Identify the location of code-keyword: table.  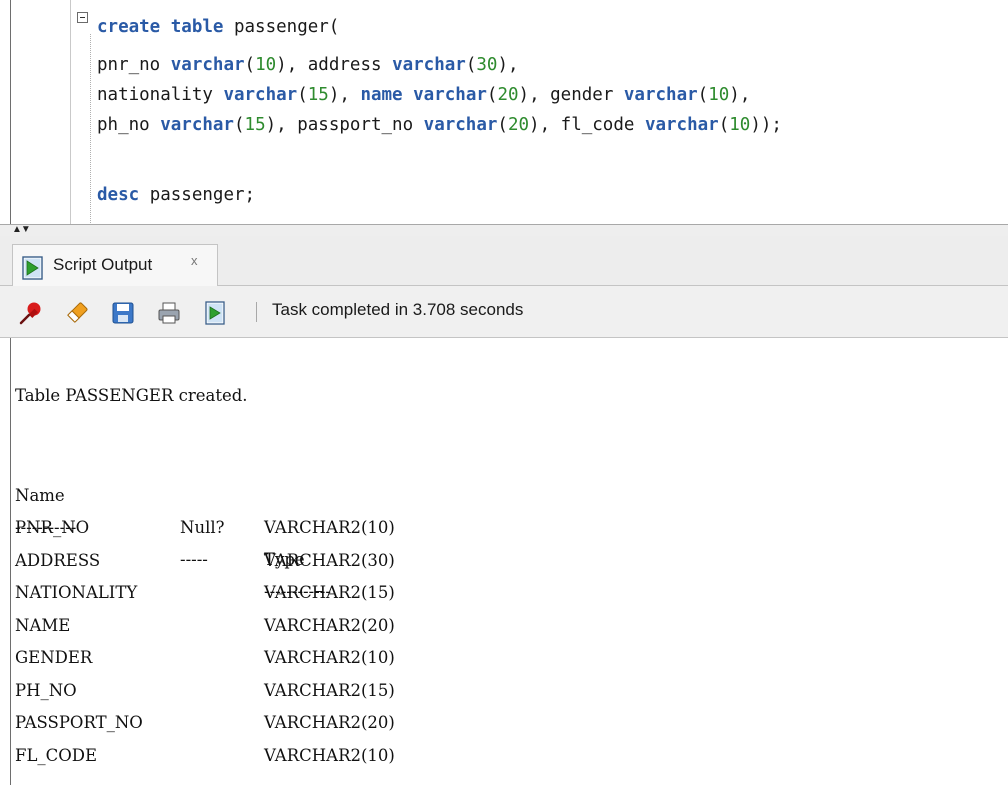
(197, 27).